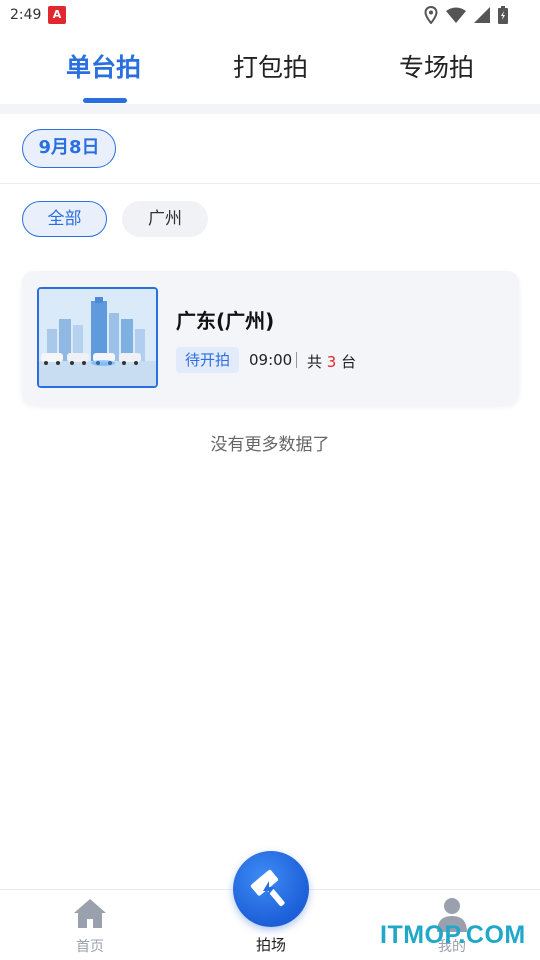 Image resolution: width=540 pixels, height=960 pixels. I want to click on location-icon, so click(431, 15).